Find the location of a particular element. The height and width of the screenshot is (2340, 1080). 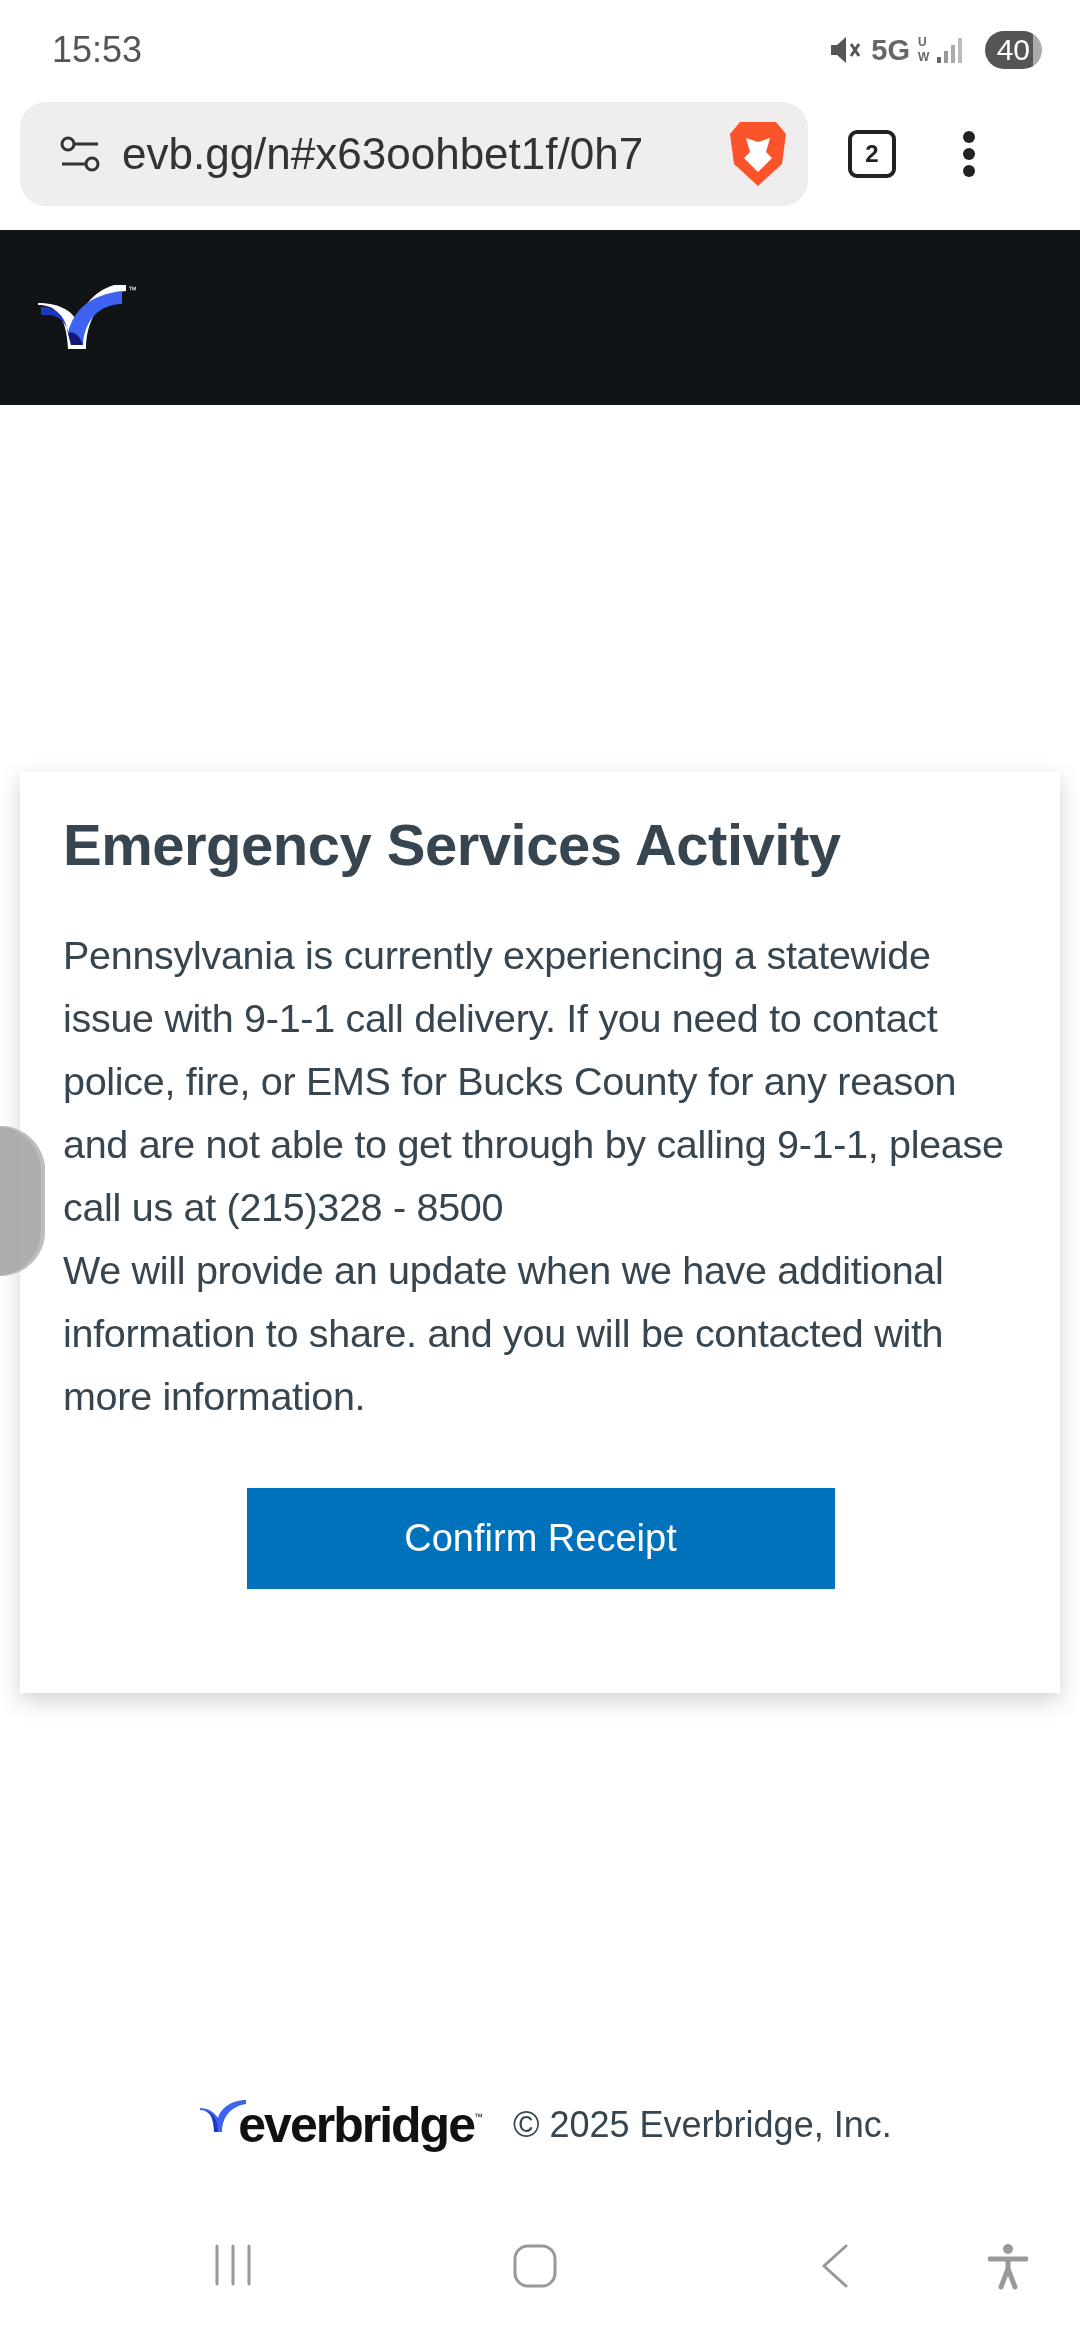

checkmark-logo is located at coordinates (82, 317).